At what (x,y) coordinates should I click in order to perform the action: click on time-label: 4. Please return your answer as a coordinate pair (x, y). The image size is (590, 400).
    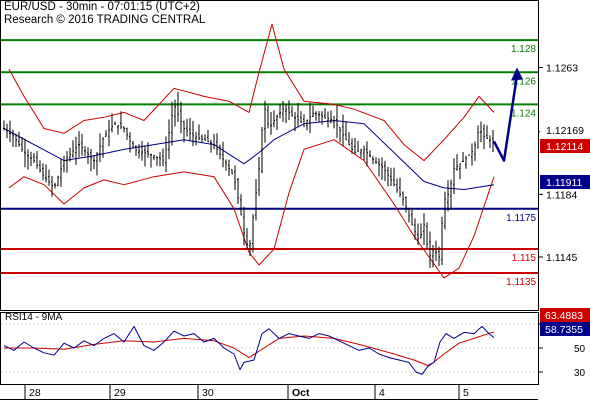
    Looking at the image, I should click on (382, 393).